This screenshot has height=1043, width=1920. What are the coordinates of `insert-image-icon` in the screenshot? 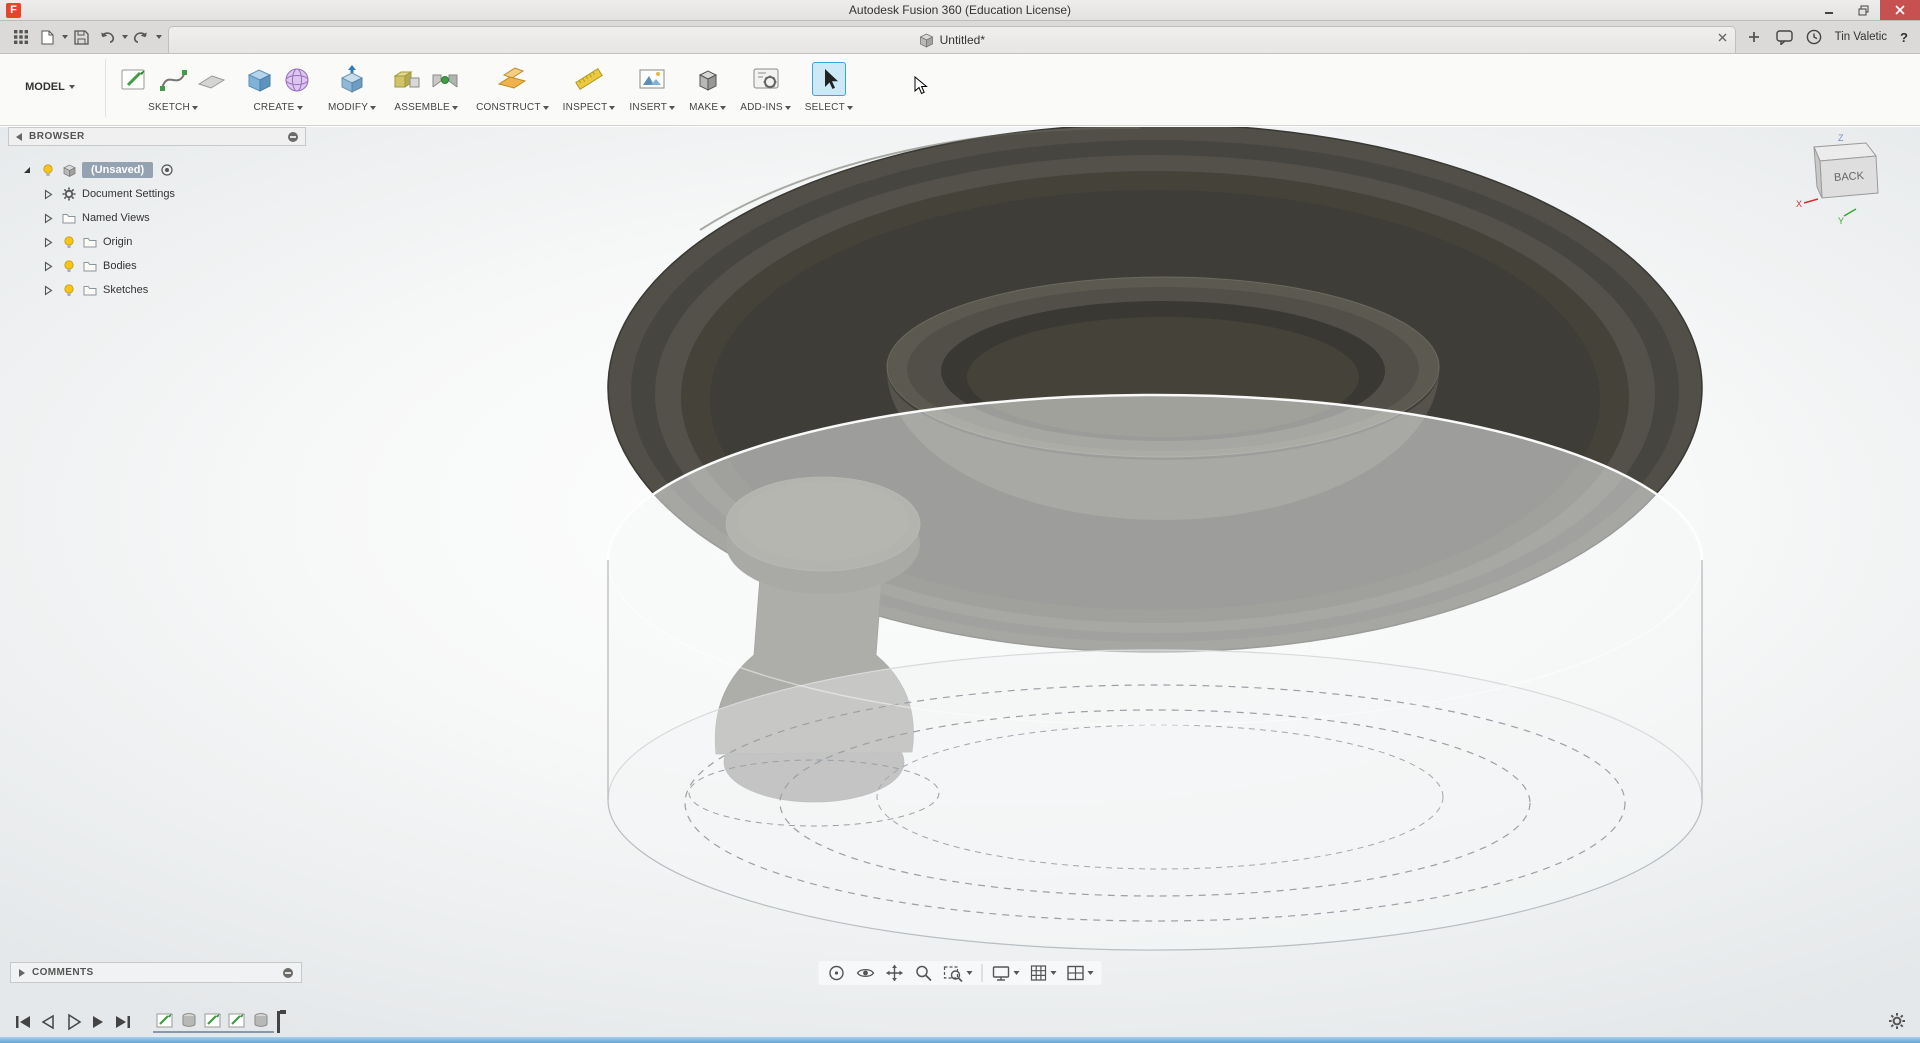 It's located at (652, 79).